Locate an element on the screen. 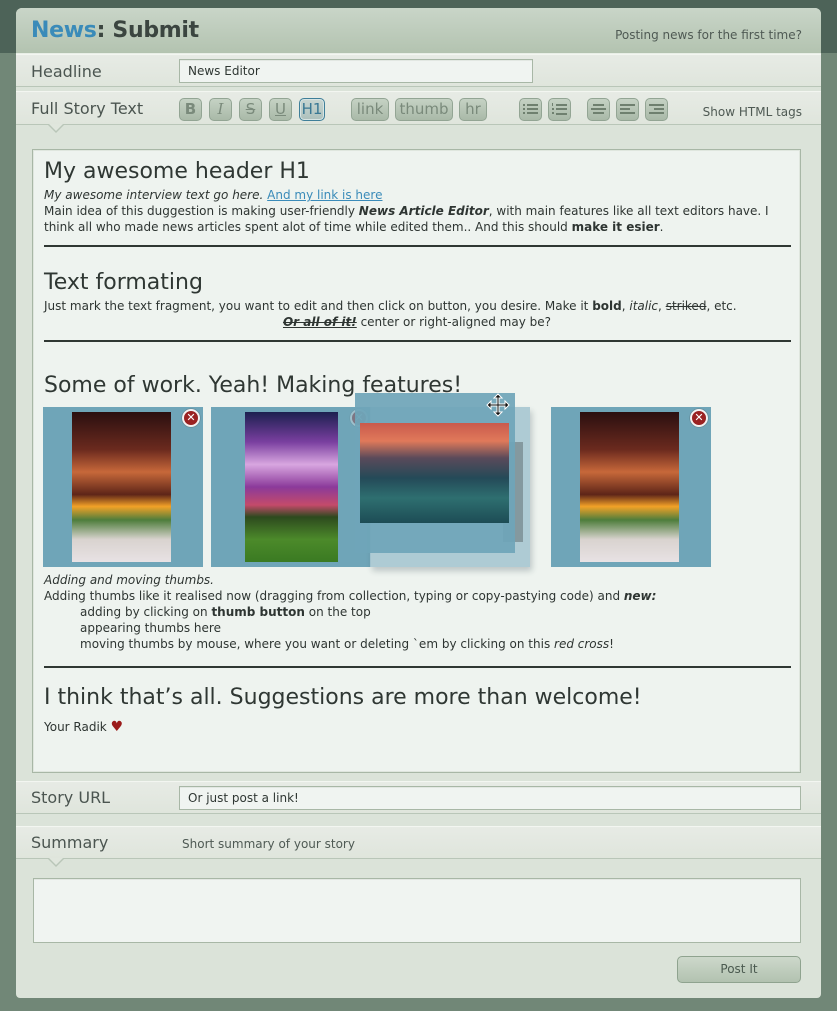  p5-new: new: is located at coordinates (640, 596).